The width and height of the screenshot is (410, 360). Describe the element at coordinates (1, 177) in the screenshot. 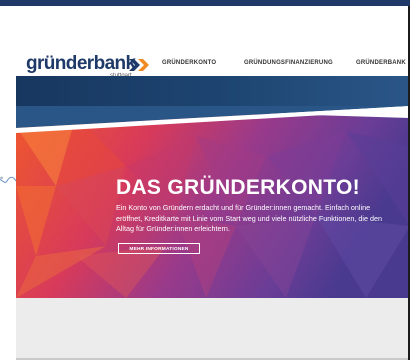

I see `edge-text: ch` at that location.